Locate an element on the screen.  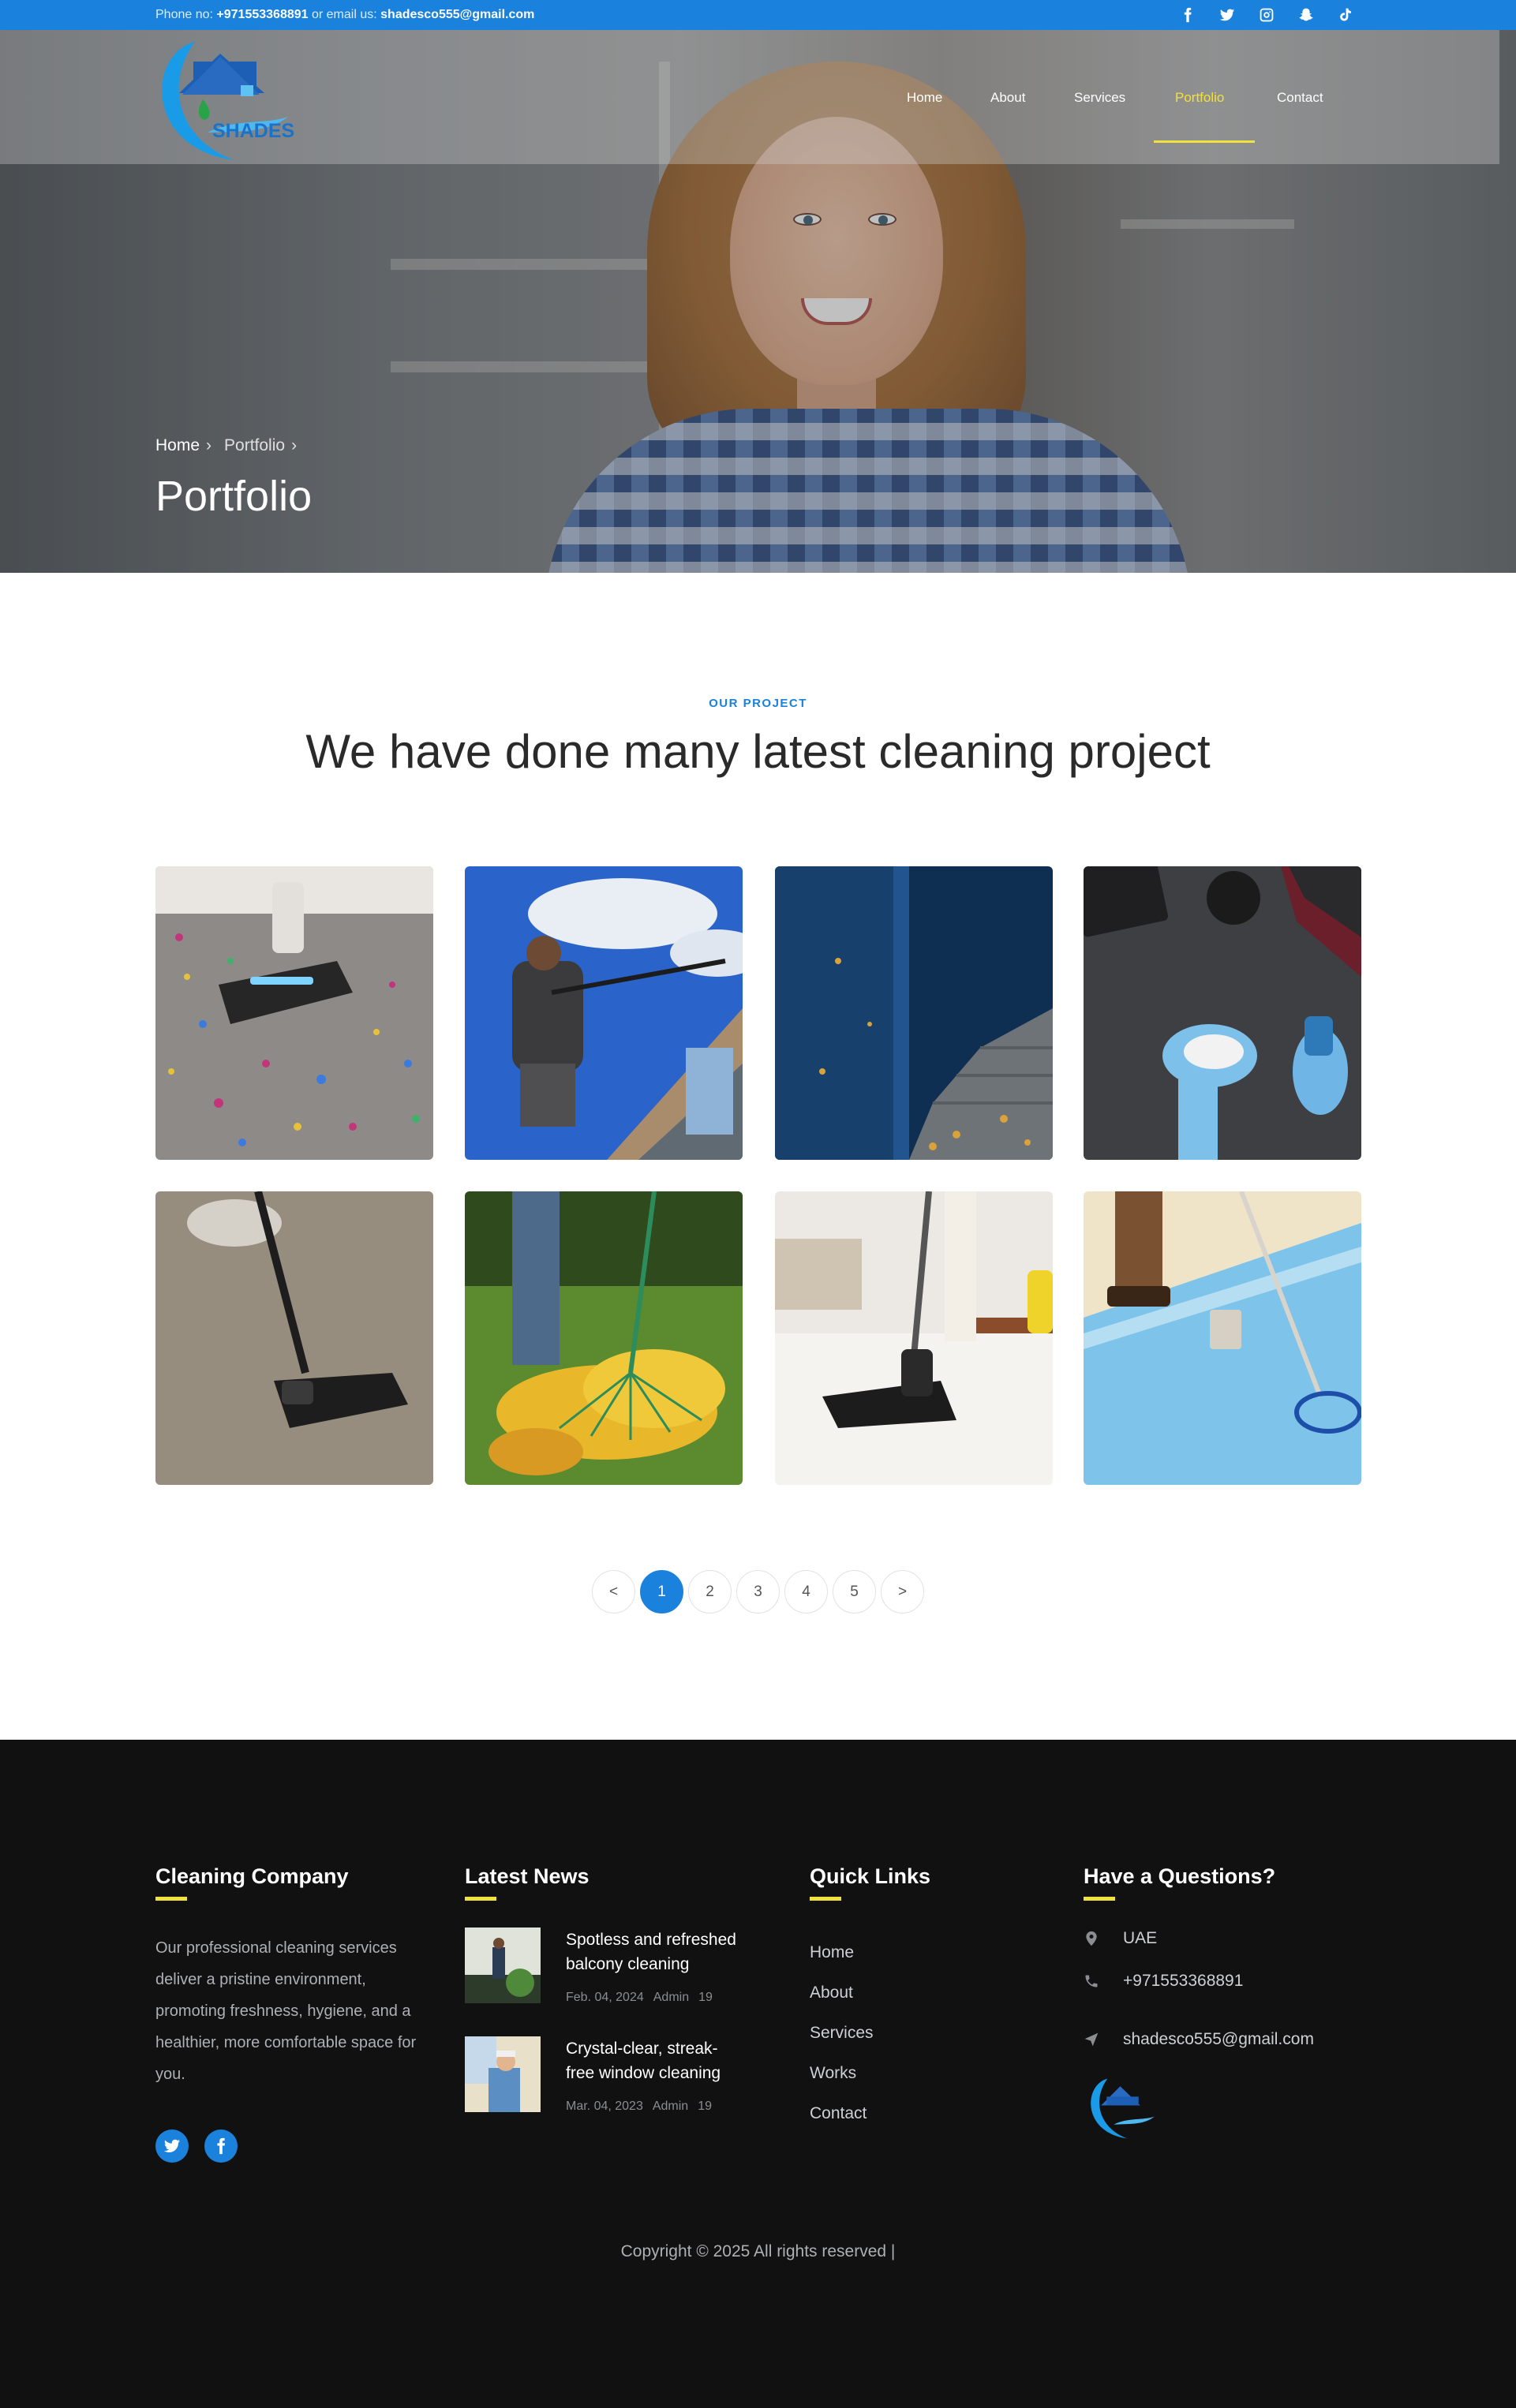
phone-icon is located at coordinates (1091, 1981).